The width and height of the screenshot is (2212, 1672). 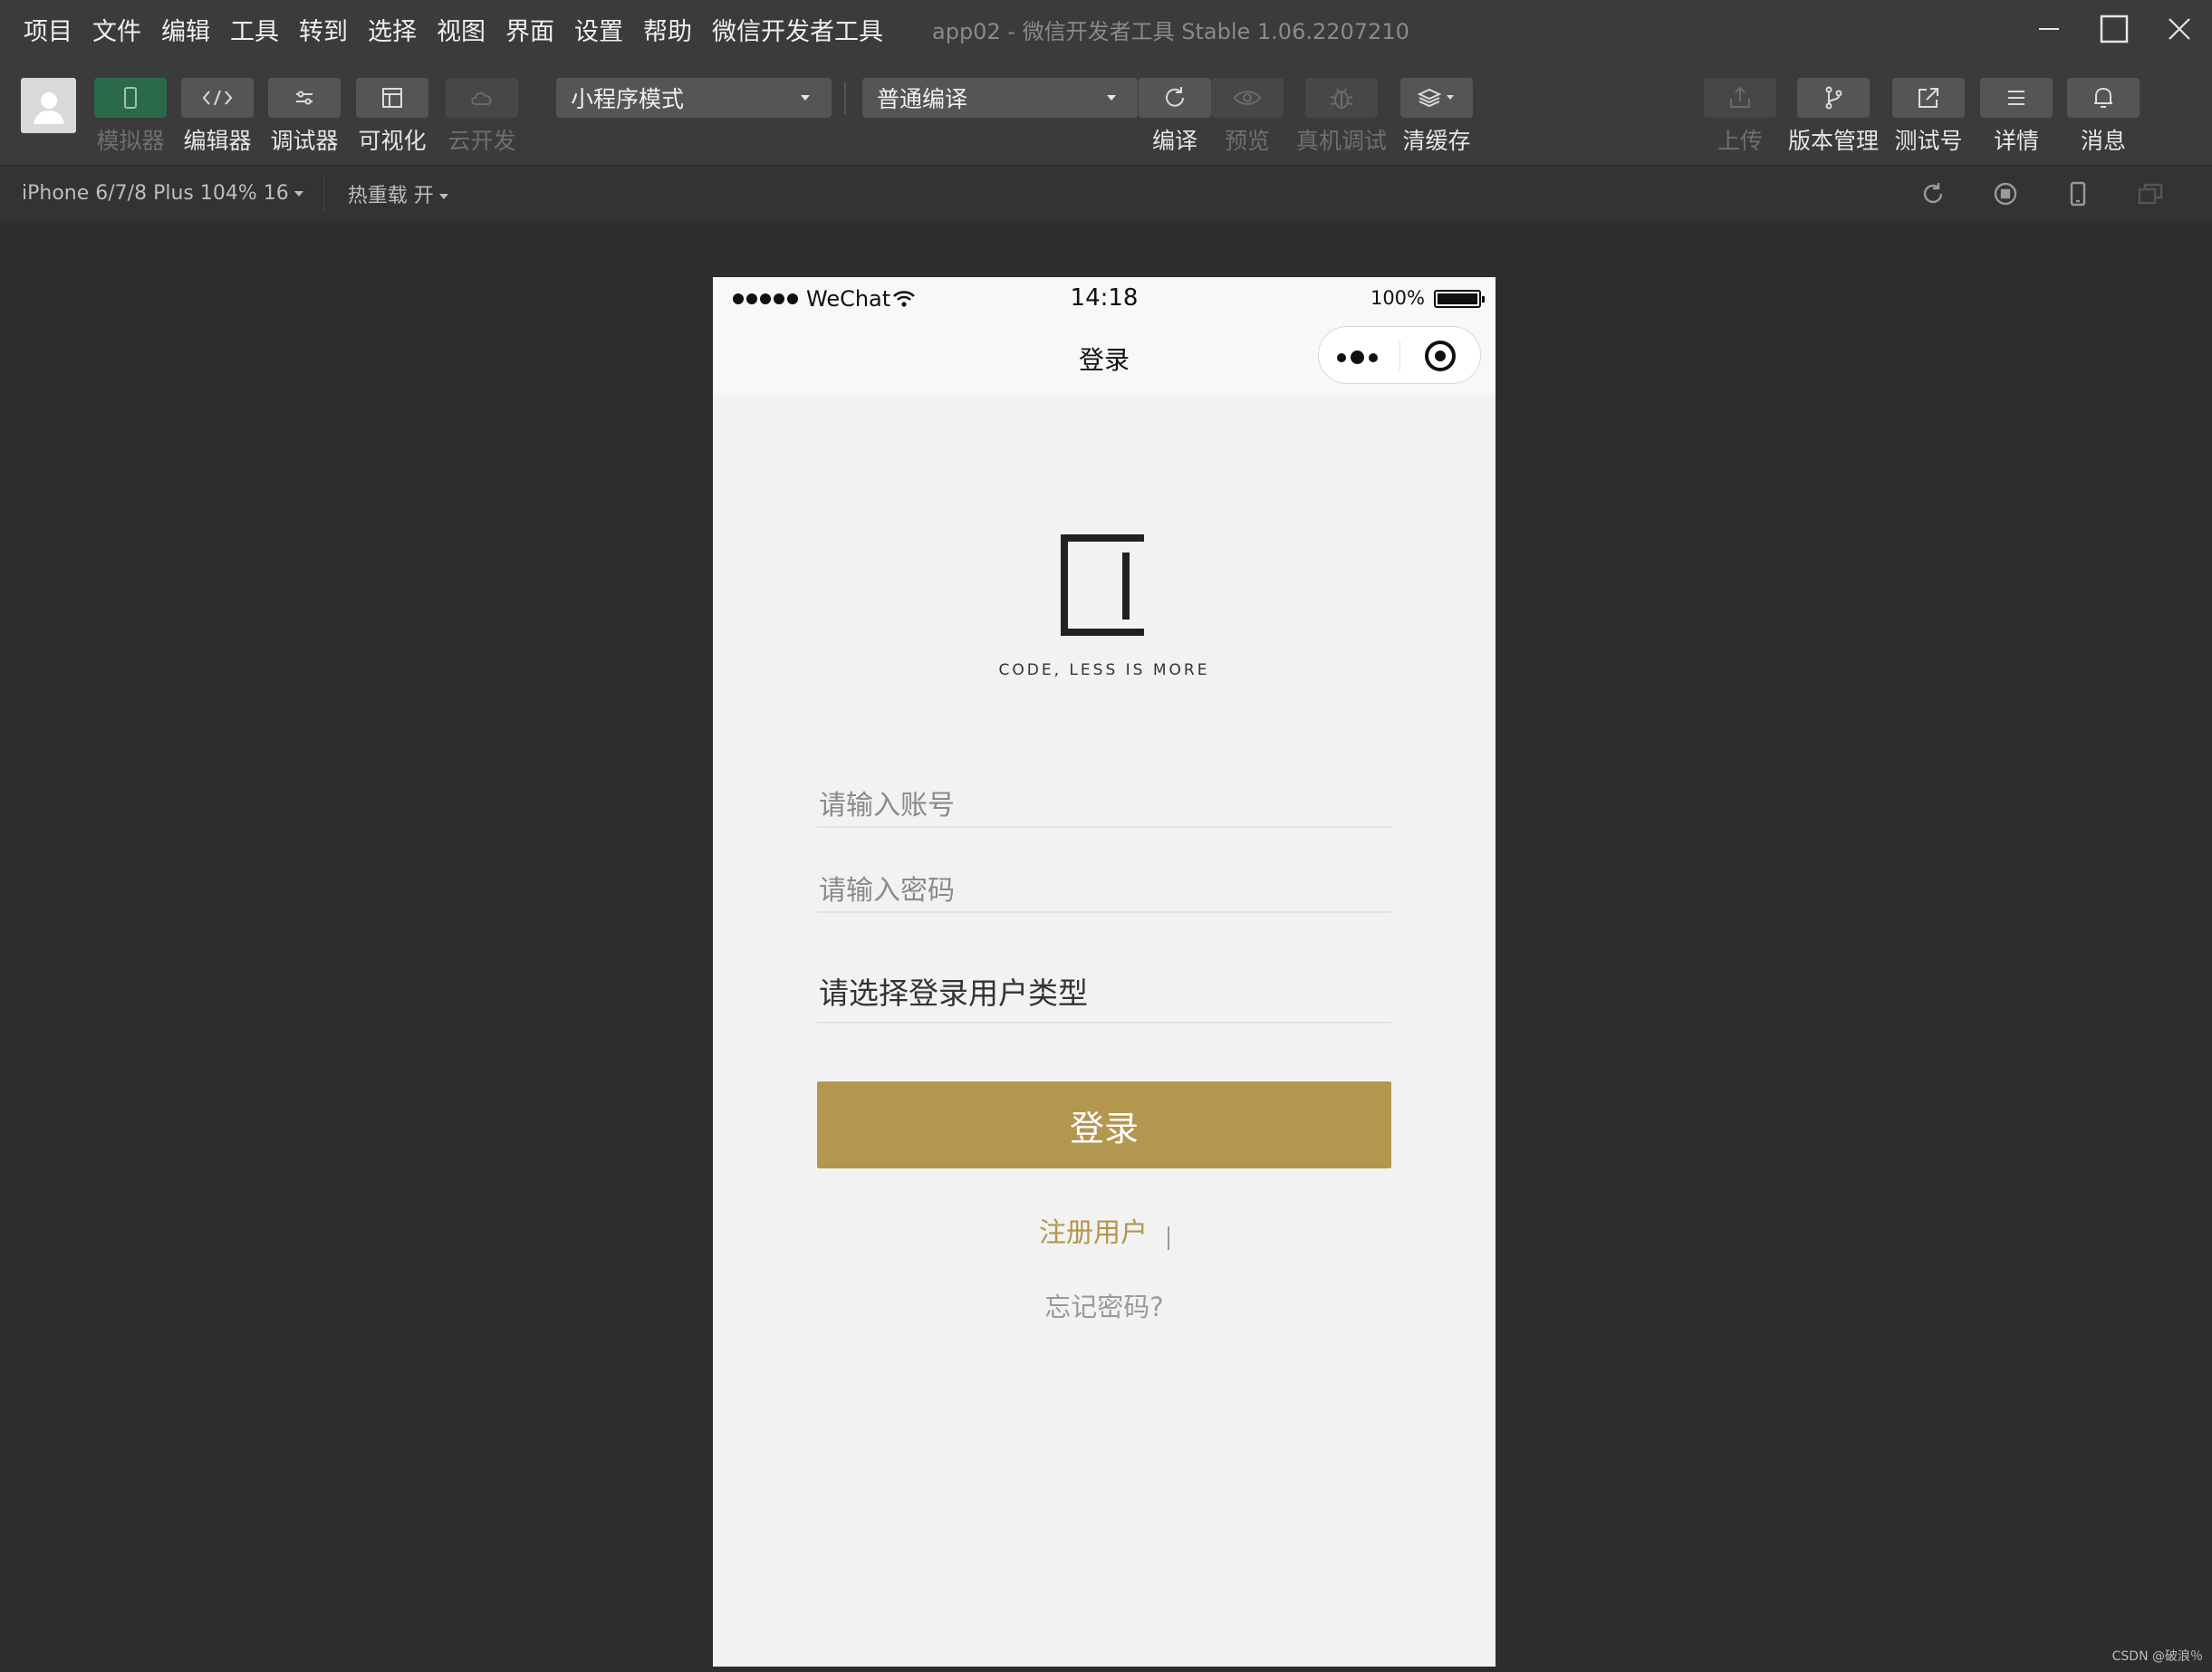 I want to click on simulator-bar: iPhone 6/7/8 Plus 104% 16 热重载 开, so click(x=1106, y=193).